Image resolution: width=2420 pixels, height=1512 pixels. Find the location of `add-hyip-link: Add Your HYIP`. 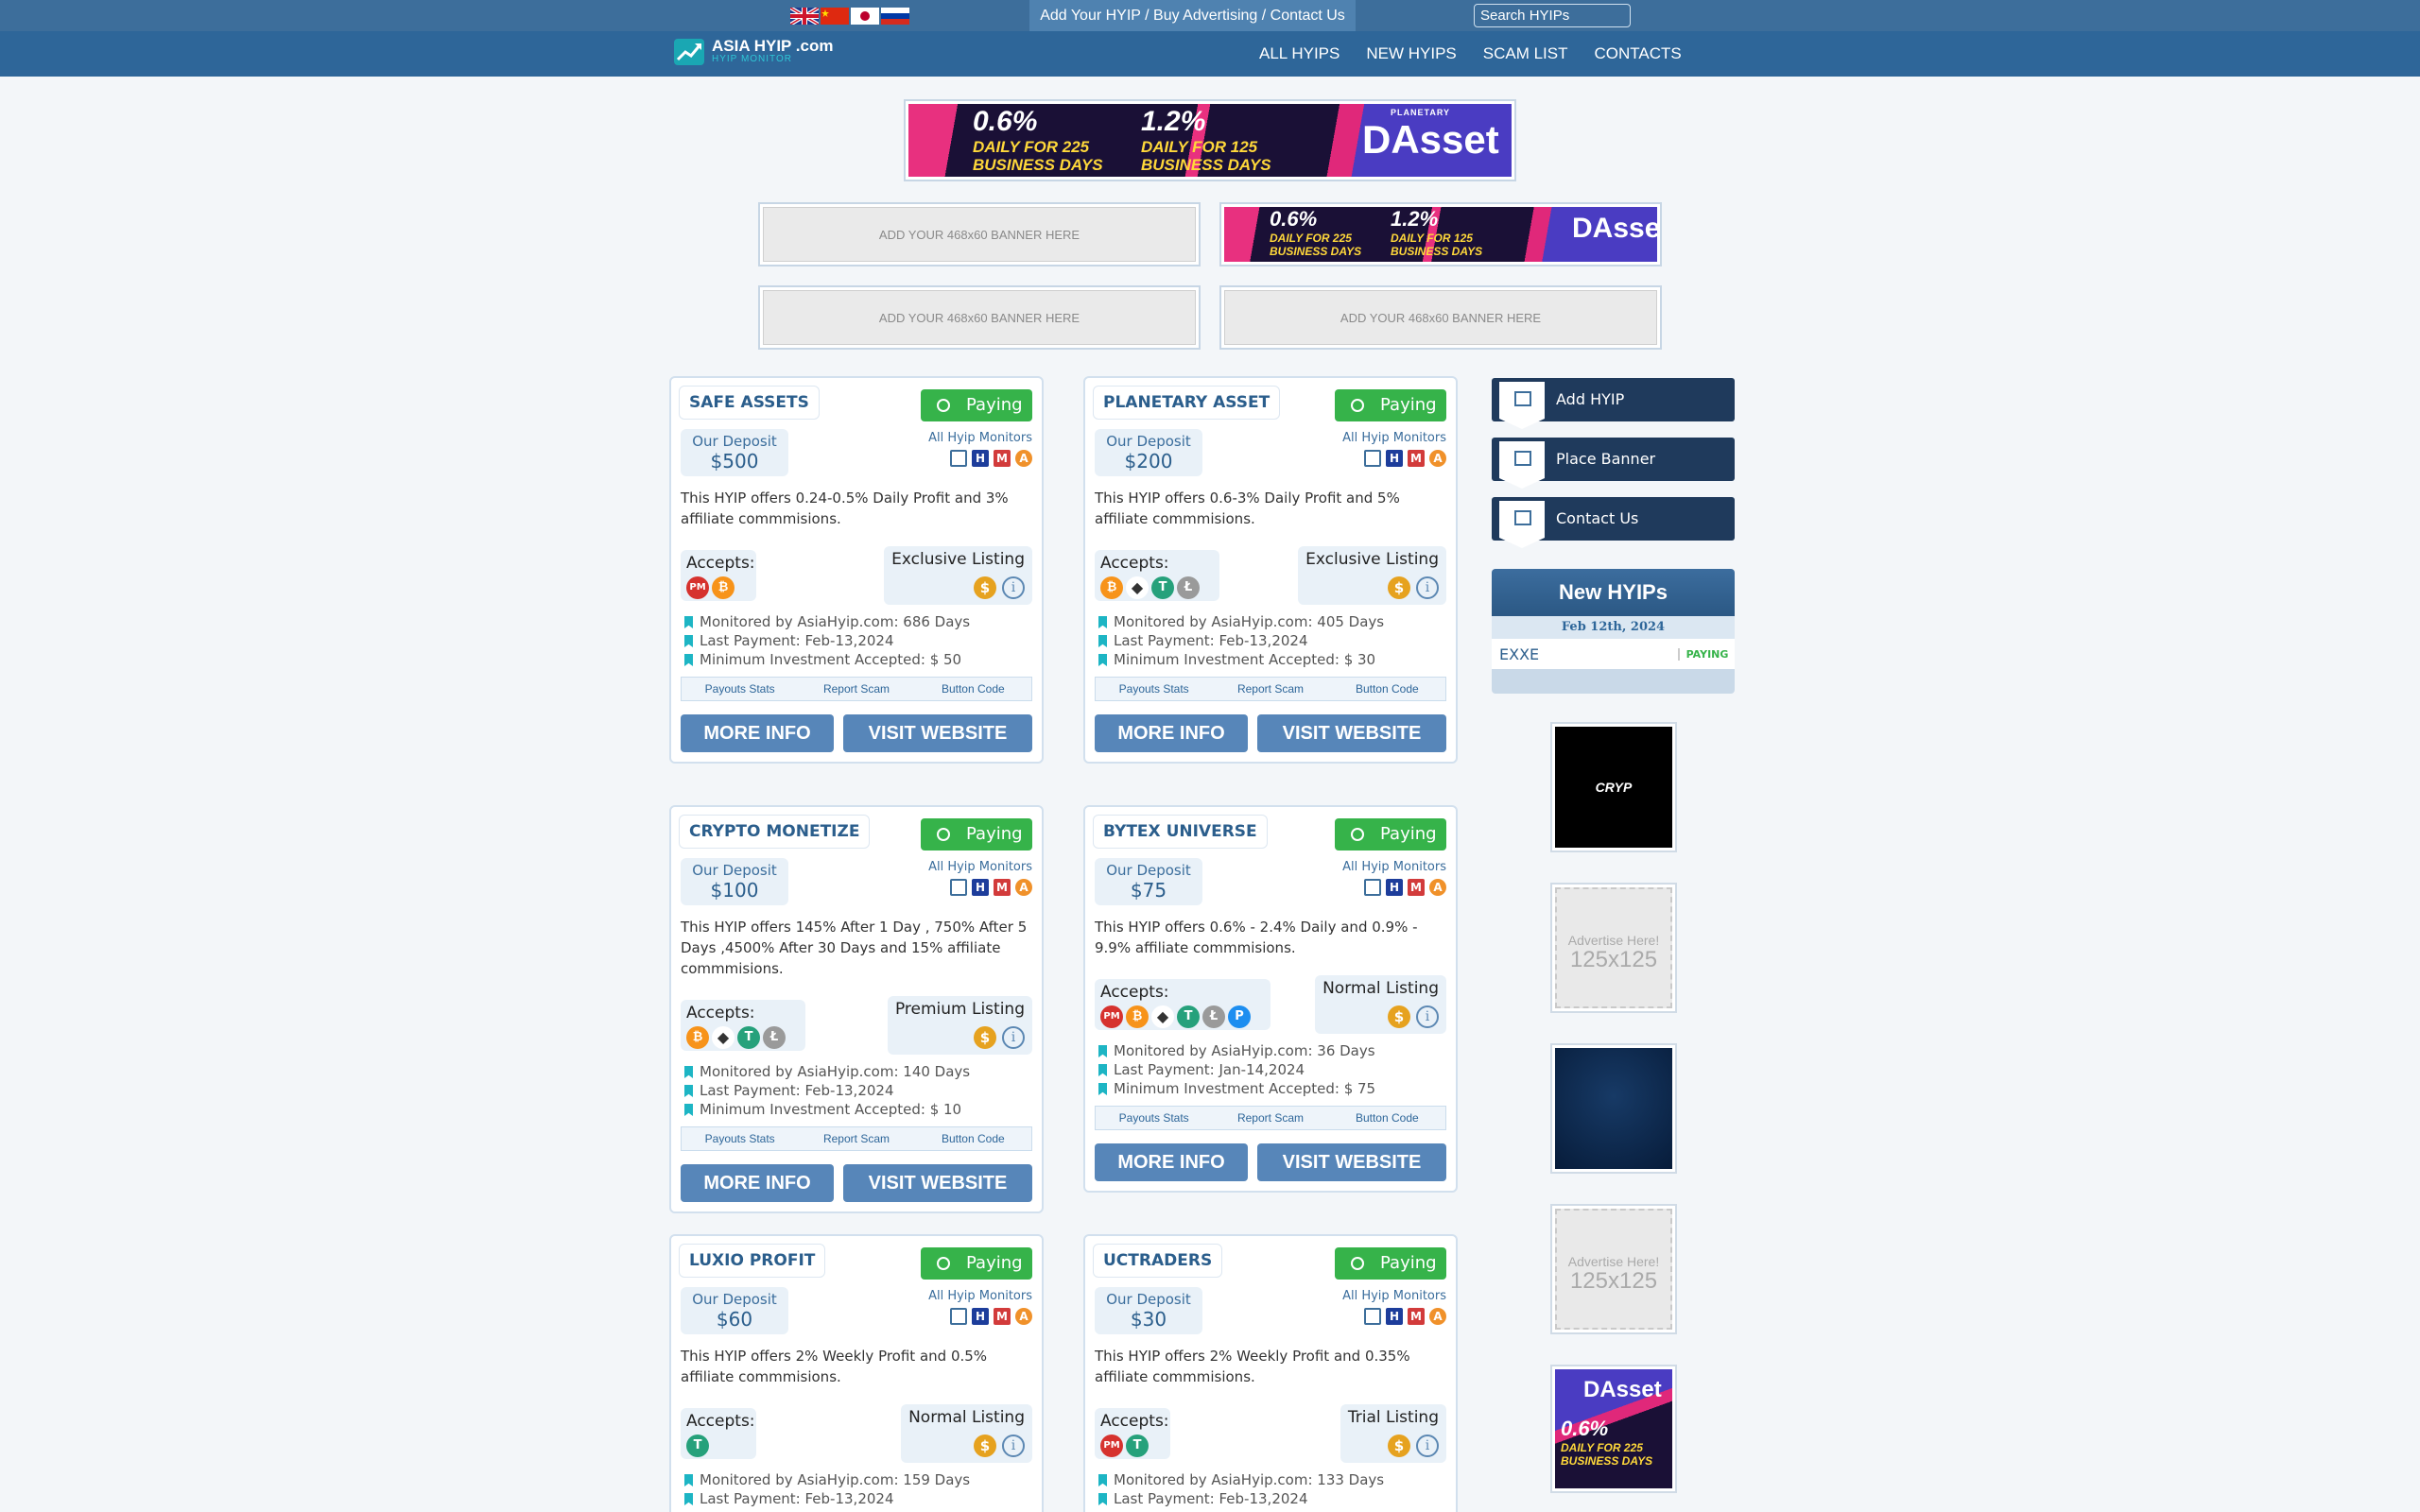

add-hyip-link: Add Your HYIP is located at coordinates (1090, 16).